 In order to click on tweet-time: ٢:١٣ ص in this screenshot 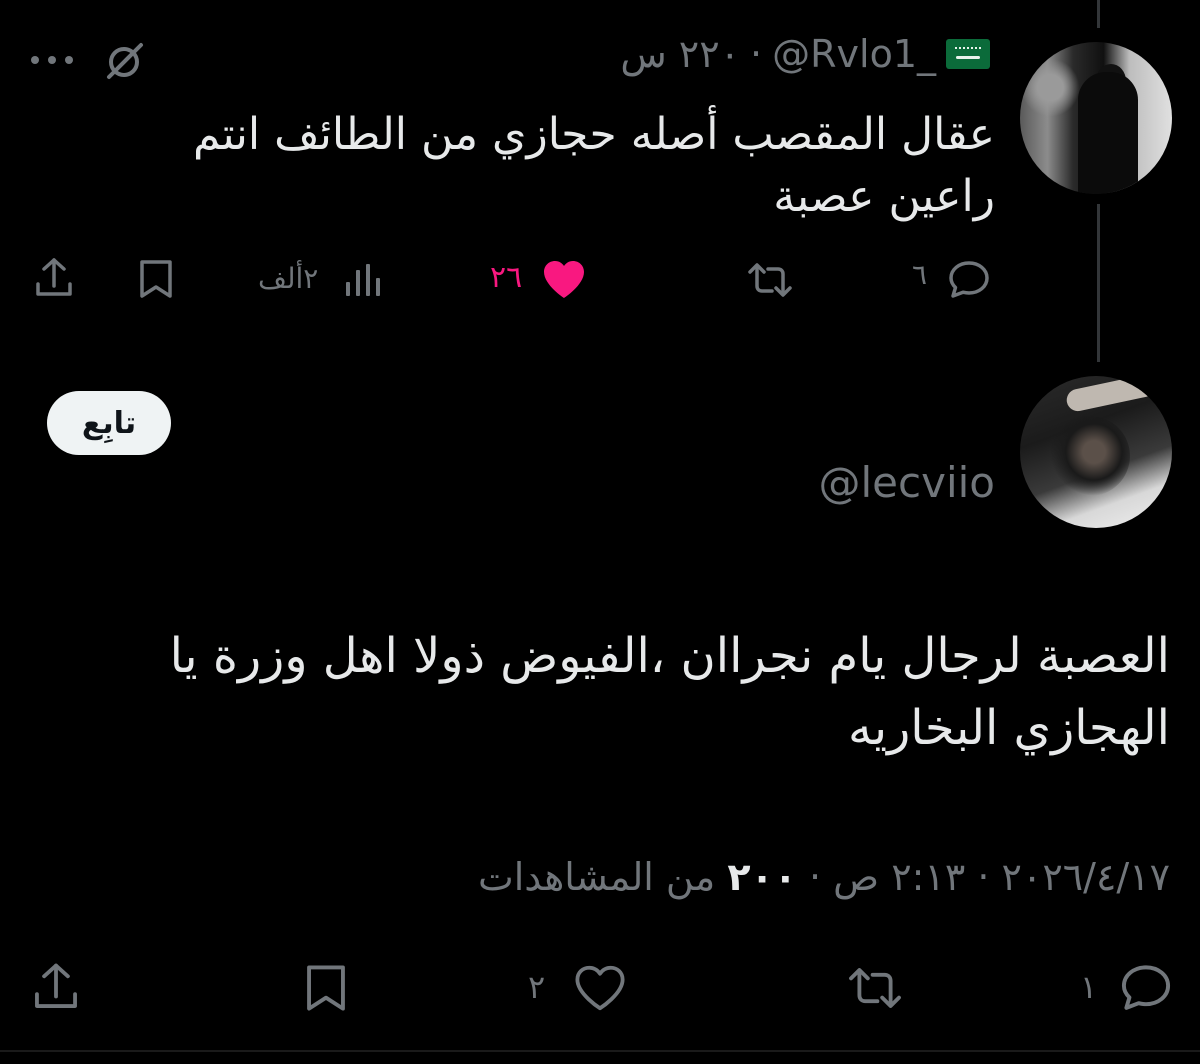, I will do `click(899, 877)`.